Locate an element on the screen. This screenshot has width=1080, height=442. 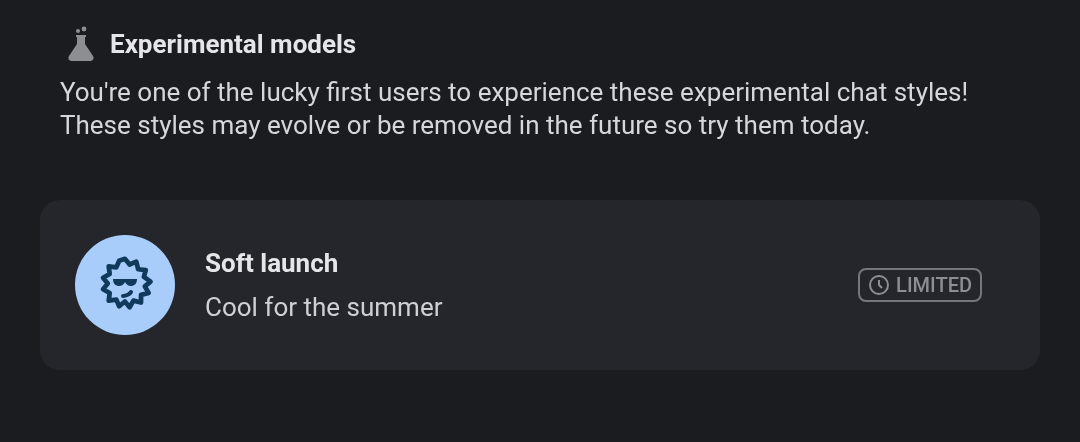
model-tagline: Cool for the summer is located at coordinates (324, 307).